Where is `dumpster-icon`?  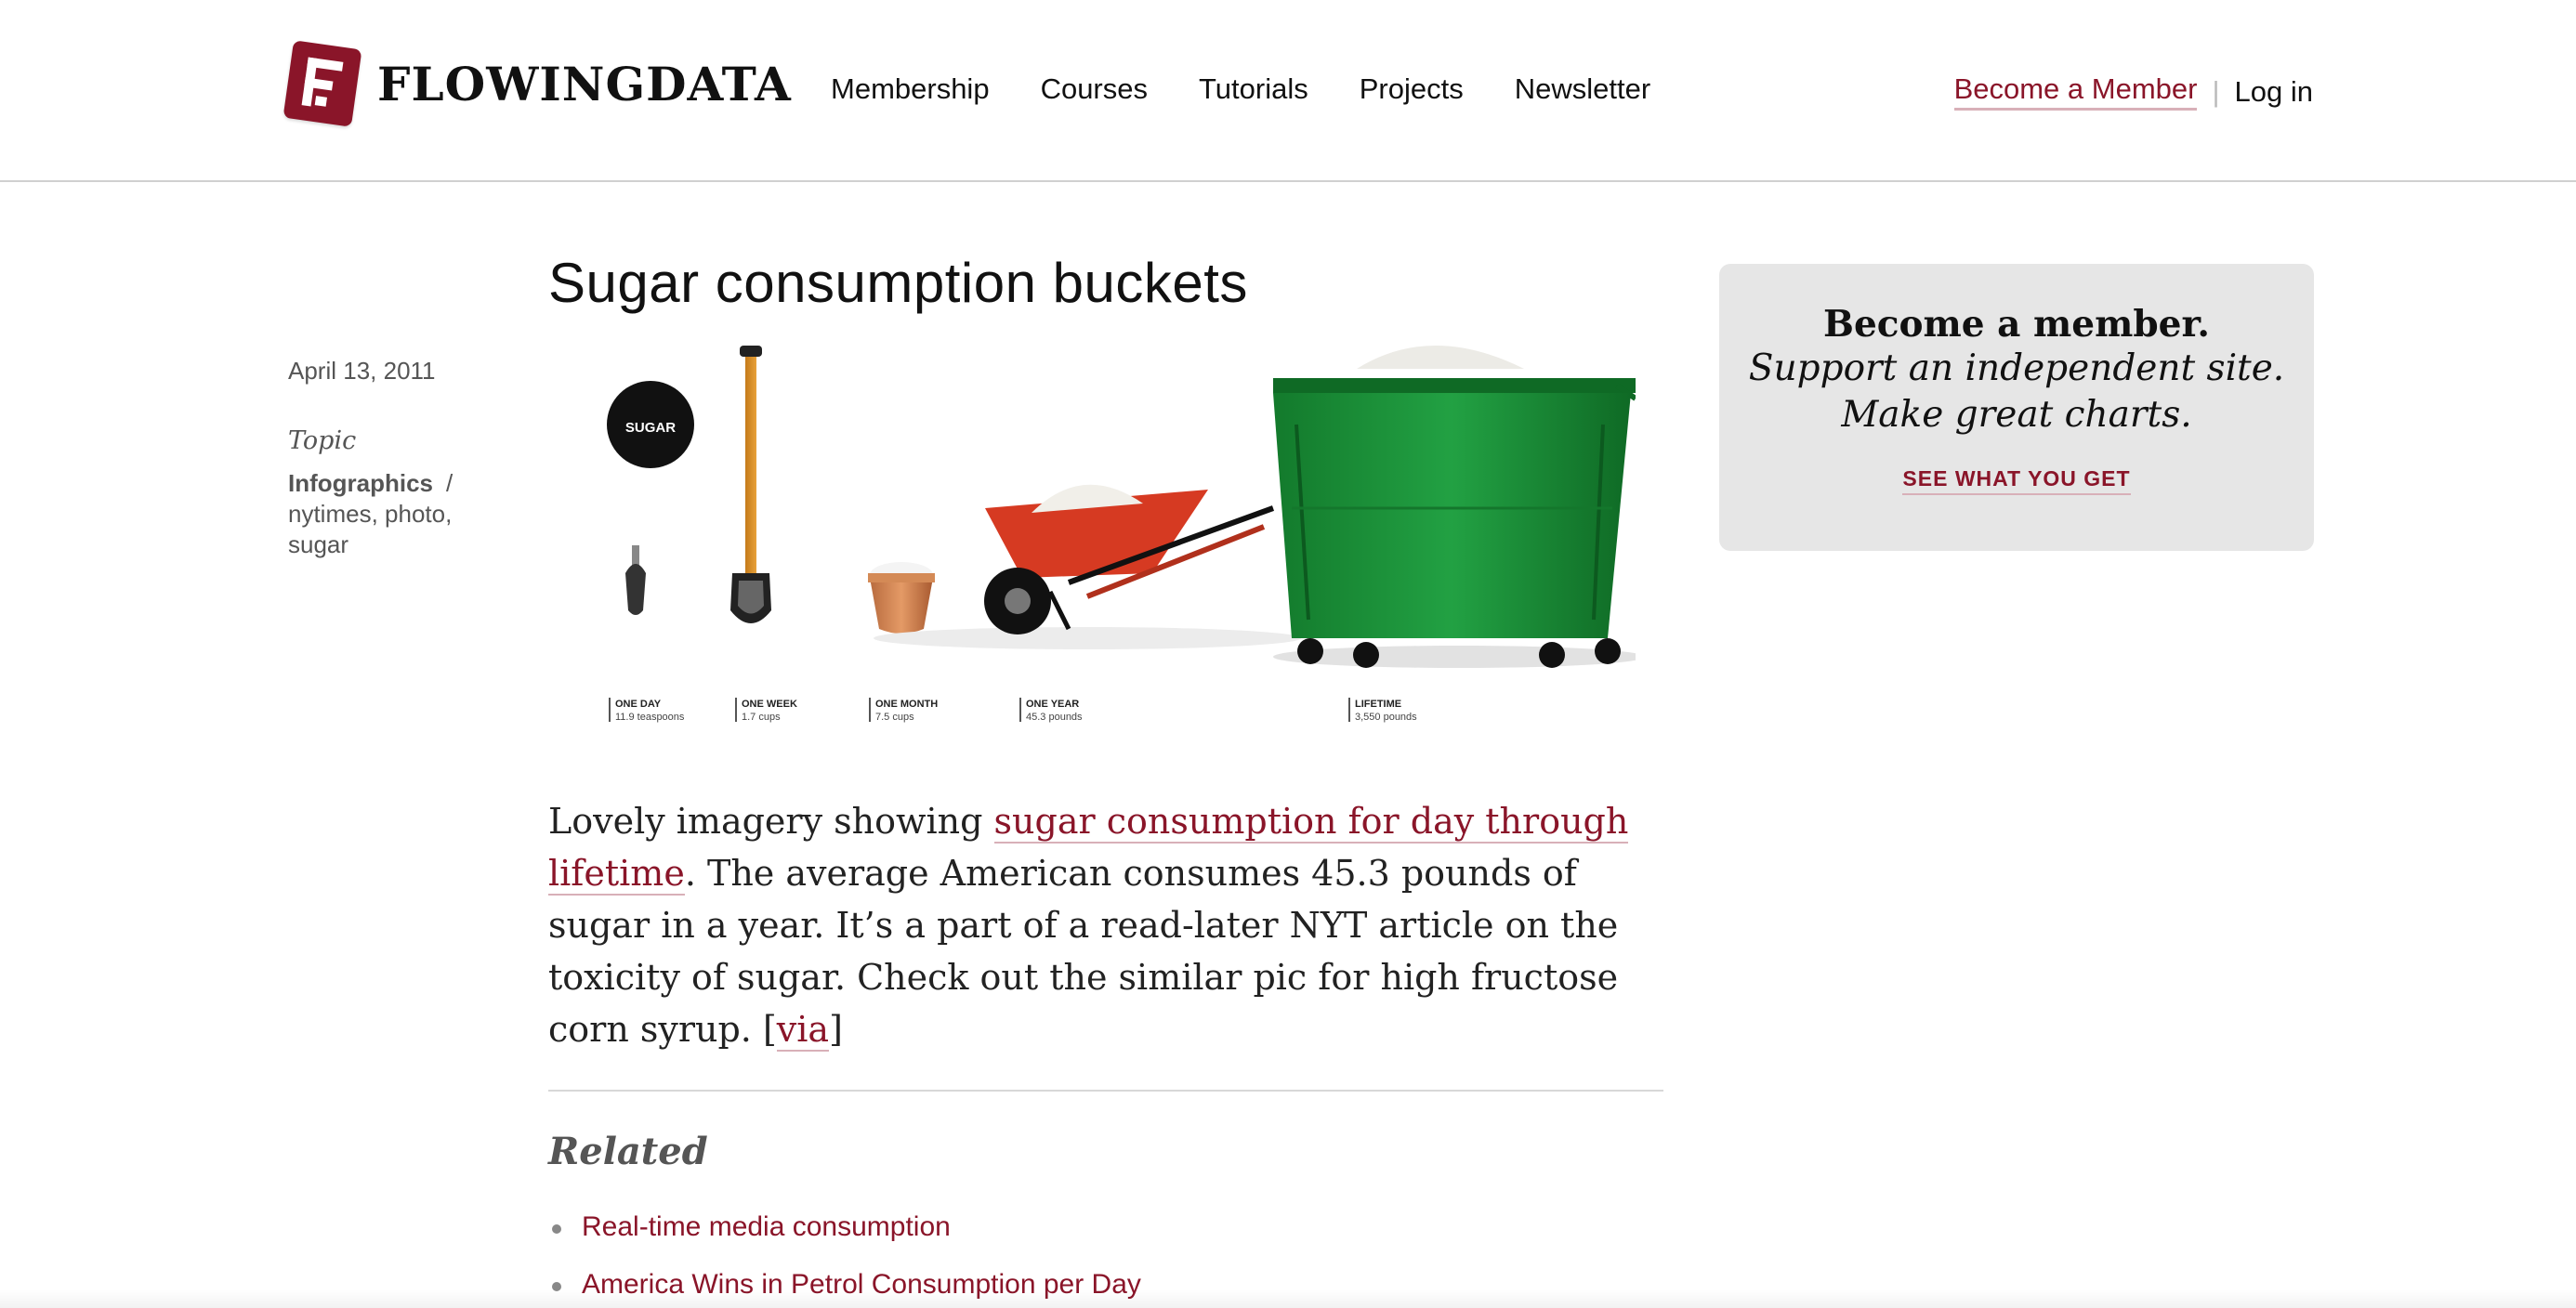 dumpster-icon is located at coordinates (1459, 507).